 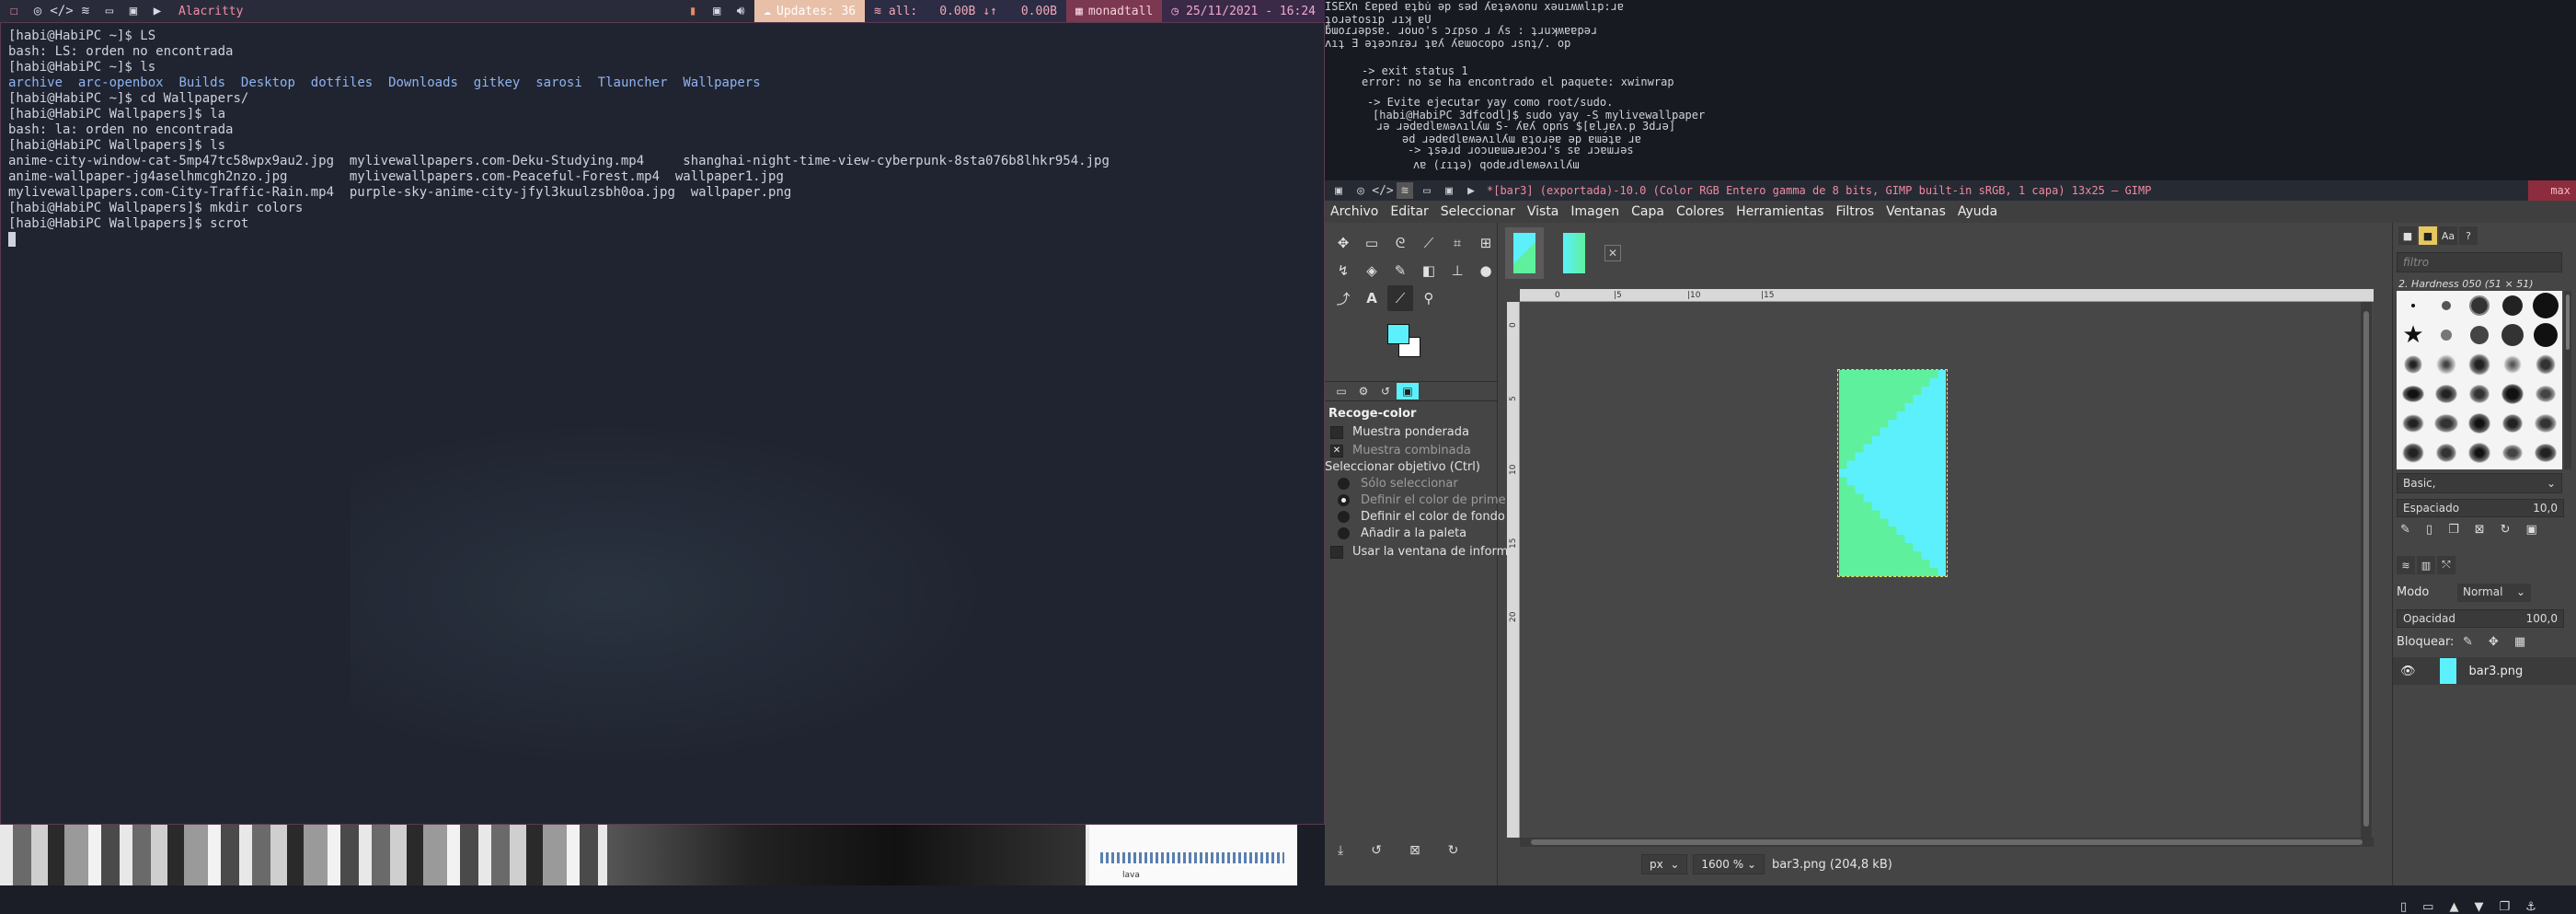 I want to click on layer-row: 👁︎ bar3.png, so click(x=2484, y=671).